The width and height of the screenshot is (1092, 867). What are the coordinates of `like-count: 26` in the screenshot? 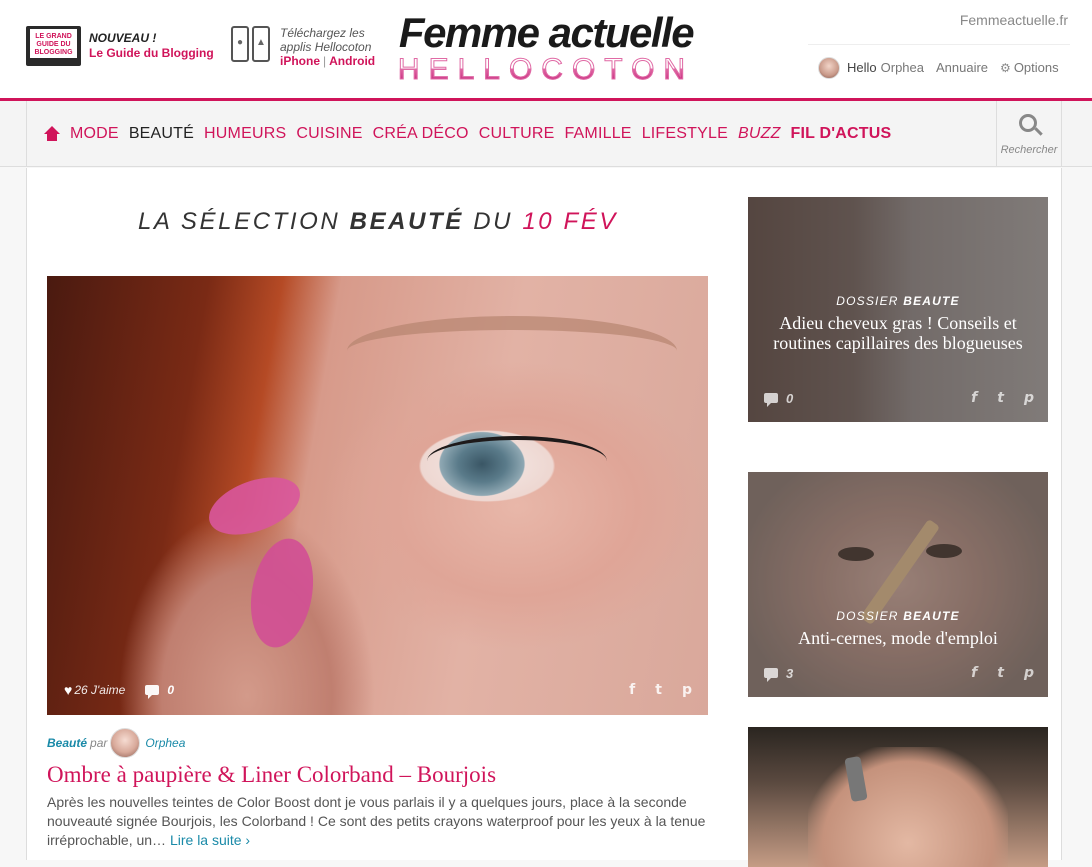 It's located at (81, 690).